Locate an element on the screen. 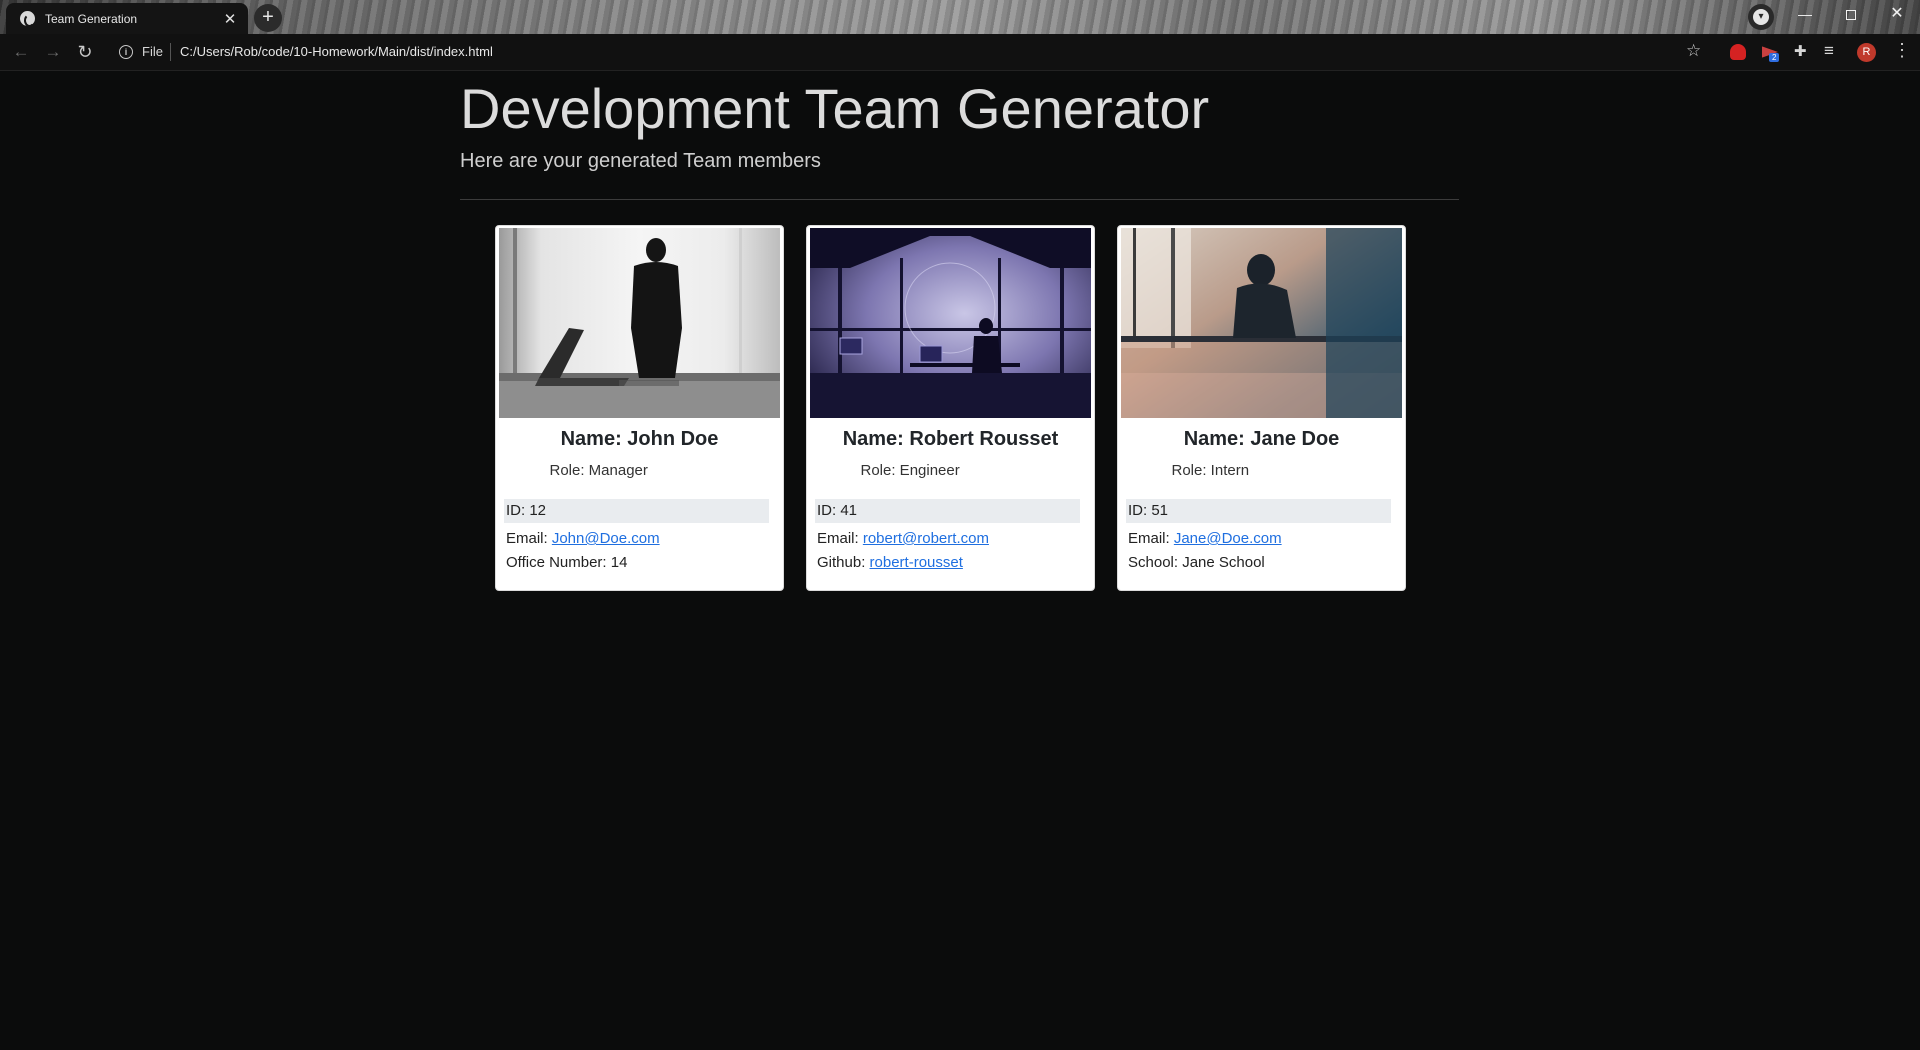  card-github-row: Github: robert-rousset is located at coordinates (890, 562).